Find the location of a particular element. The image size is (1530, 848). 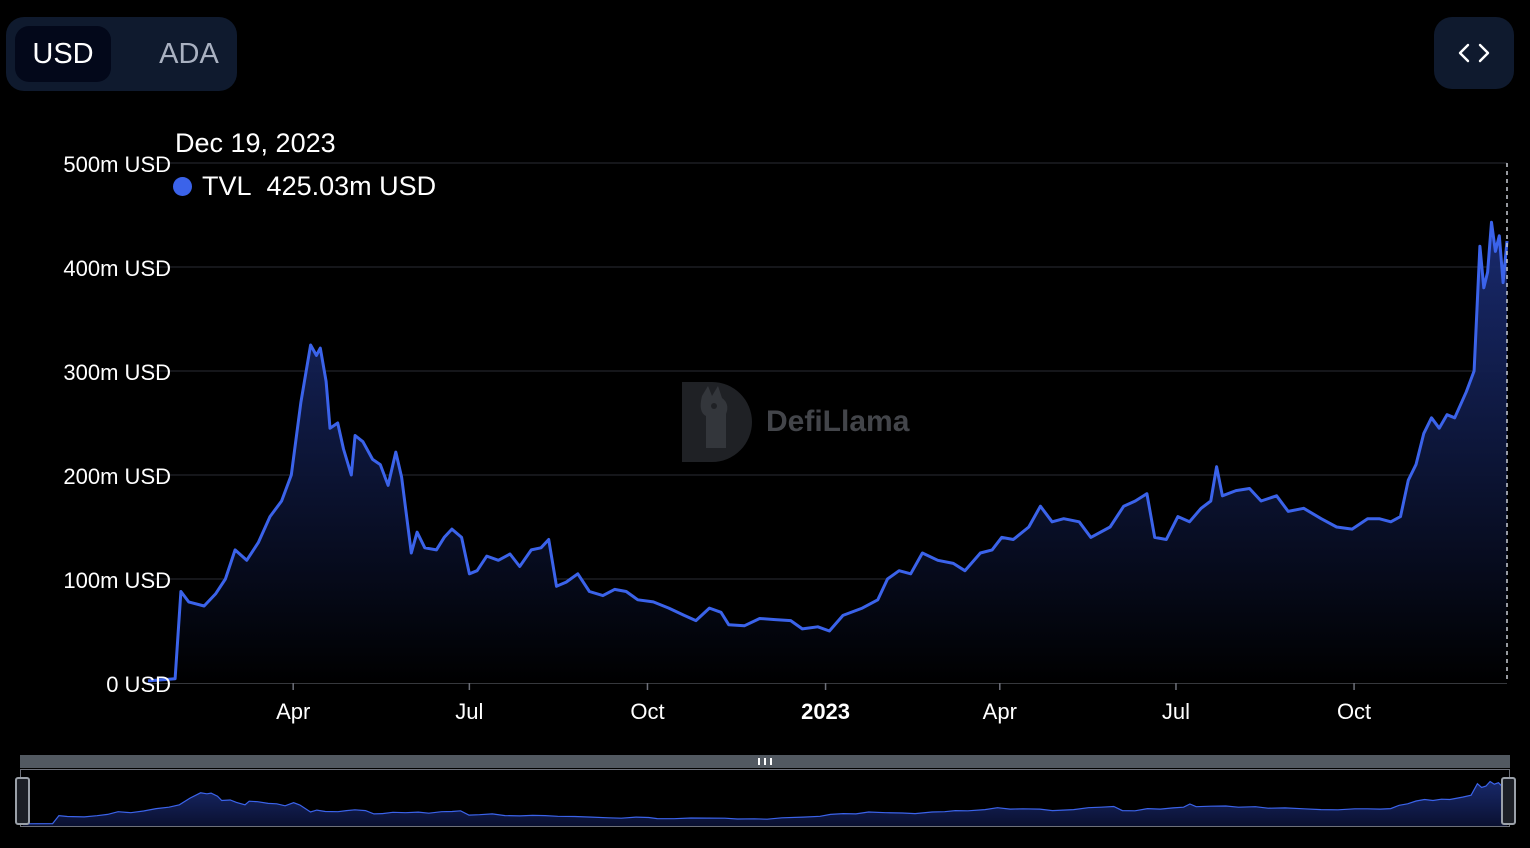

y-tick-label: 0 USD is located at coordinates (138, 684).